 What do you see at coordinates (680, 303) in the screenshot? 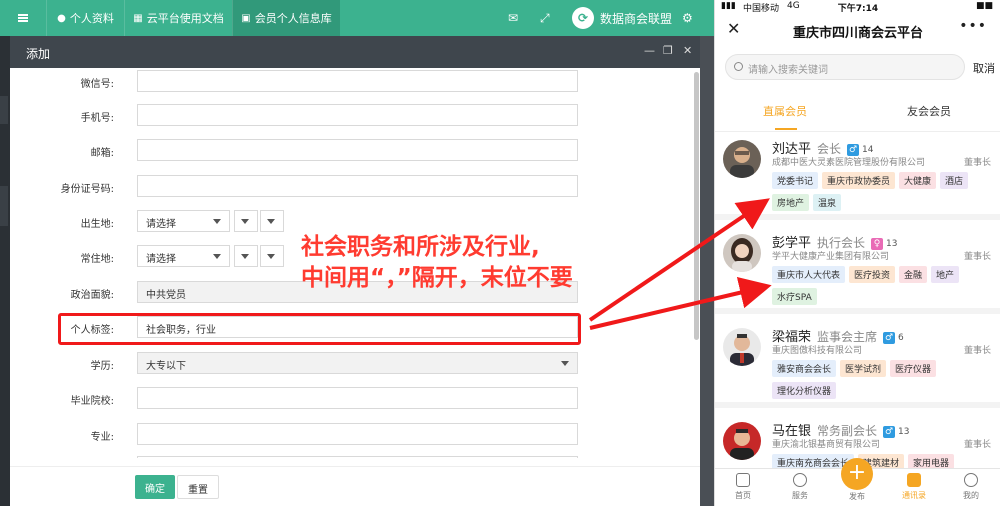
I see `arrow-to-member-2-tags` at bounding box center [680, 303].